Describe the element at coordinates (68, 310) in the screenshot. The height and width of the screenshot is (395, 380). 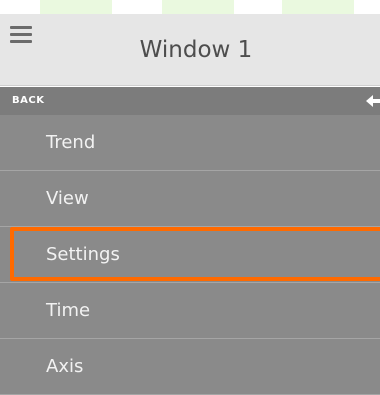
I see `menu-item-label: Time` at that location.